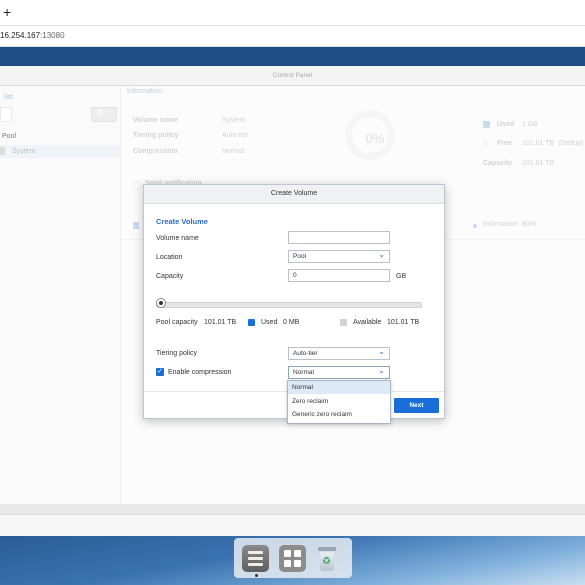 This screenshot has width=585, height=585. What do you see at coordinates (182, 221) in the screenshot?
I see `section-heading: Create Volume` at bounding box center [182, 221].